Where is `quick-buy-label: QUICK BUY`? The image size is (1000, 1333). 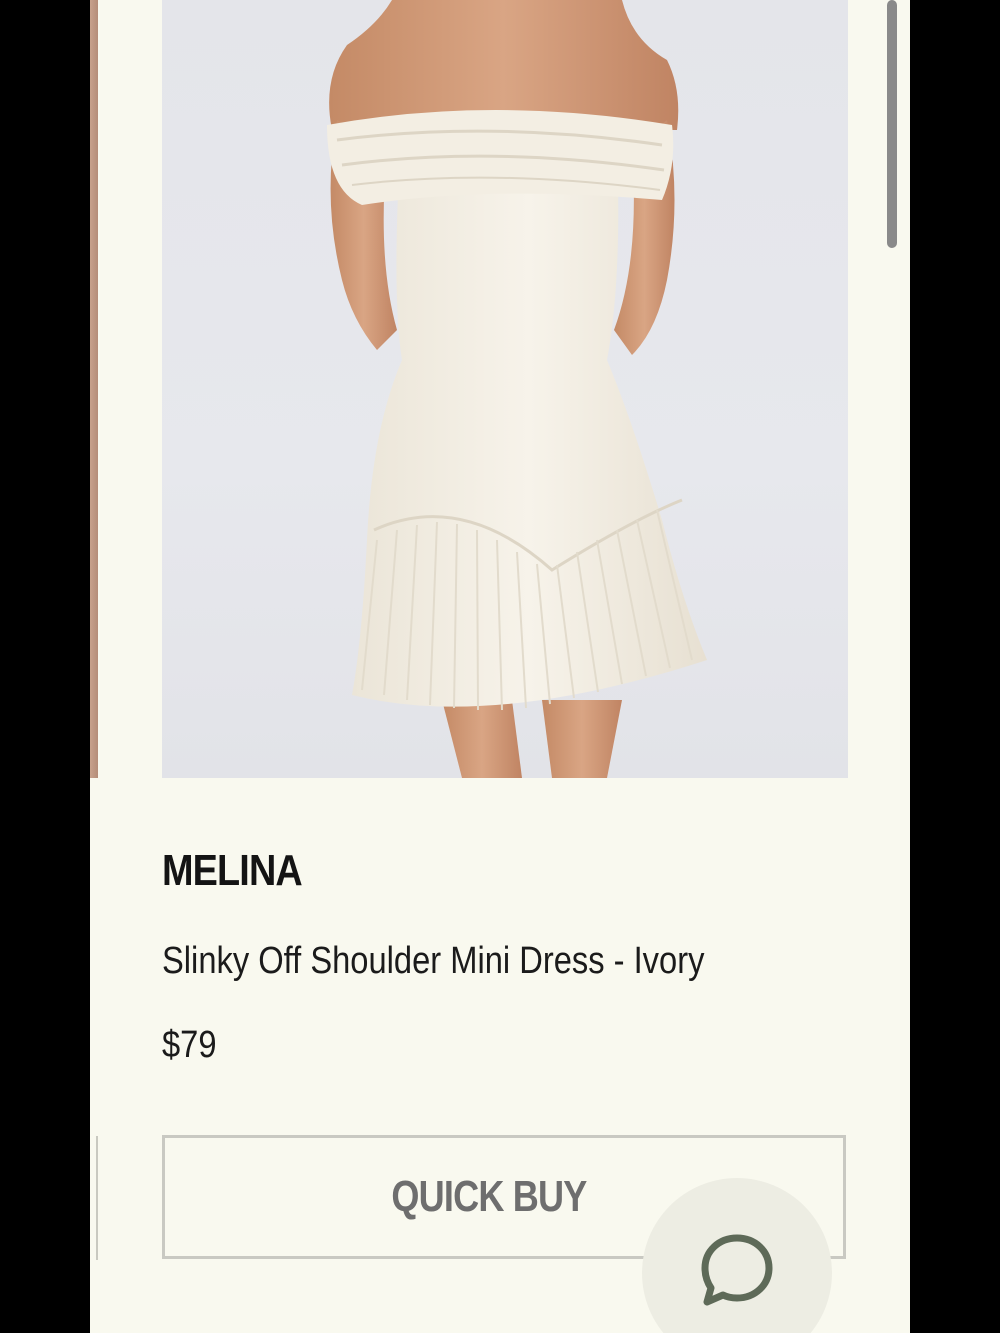 quick-buy-label: QUICK BUY is located at coordinates (489, 1196).